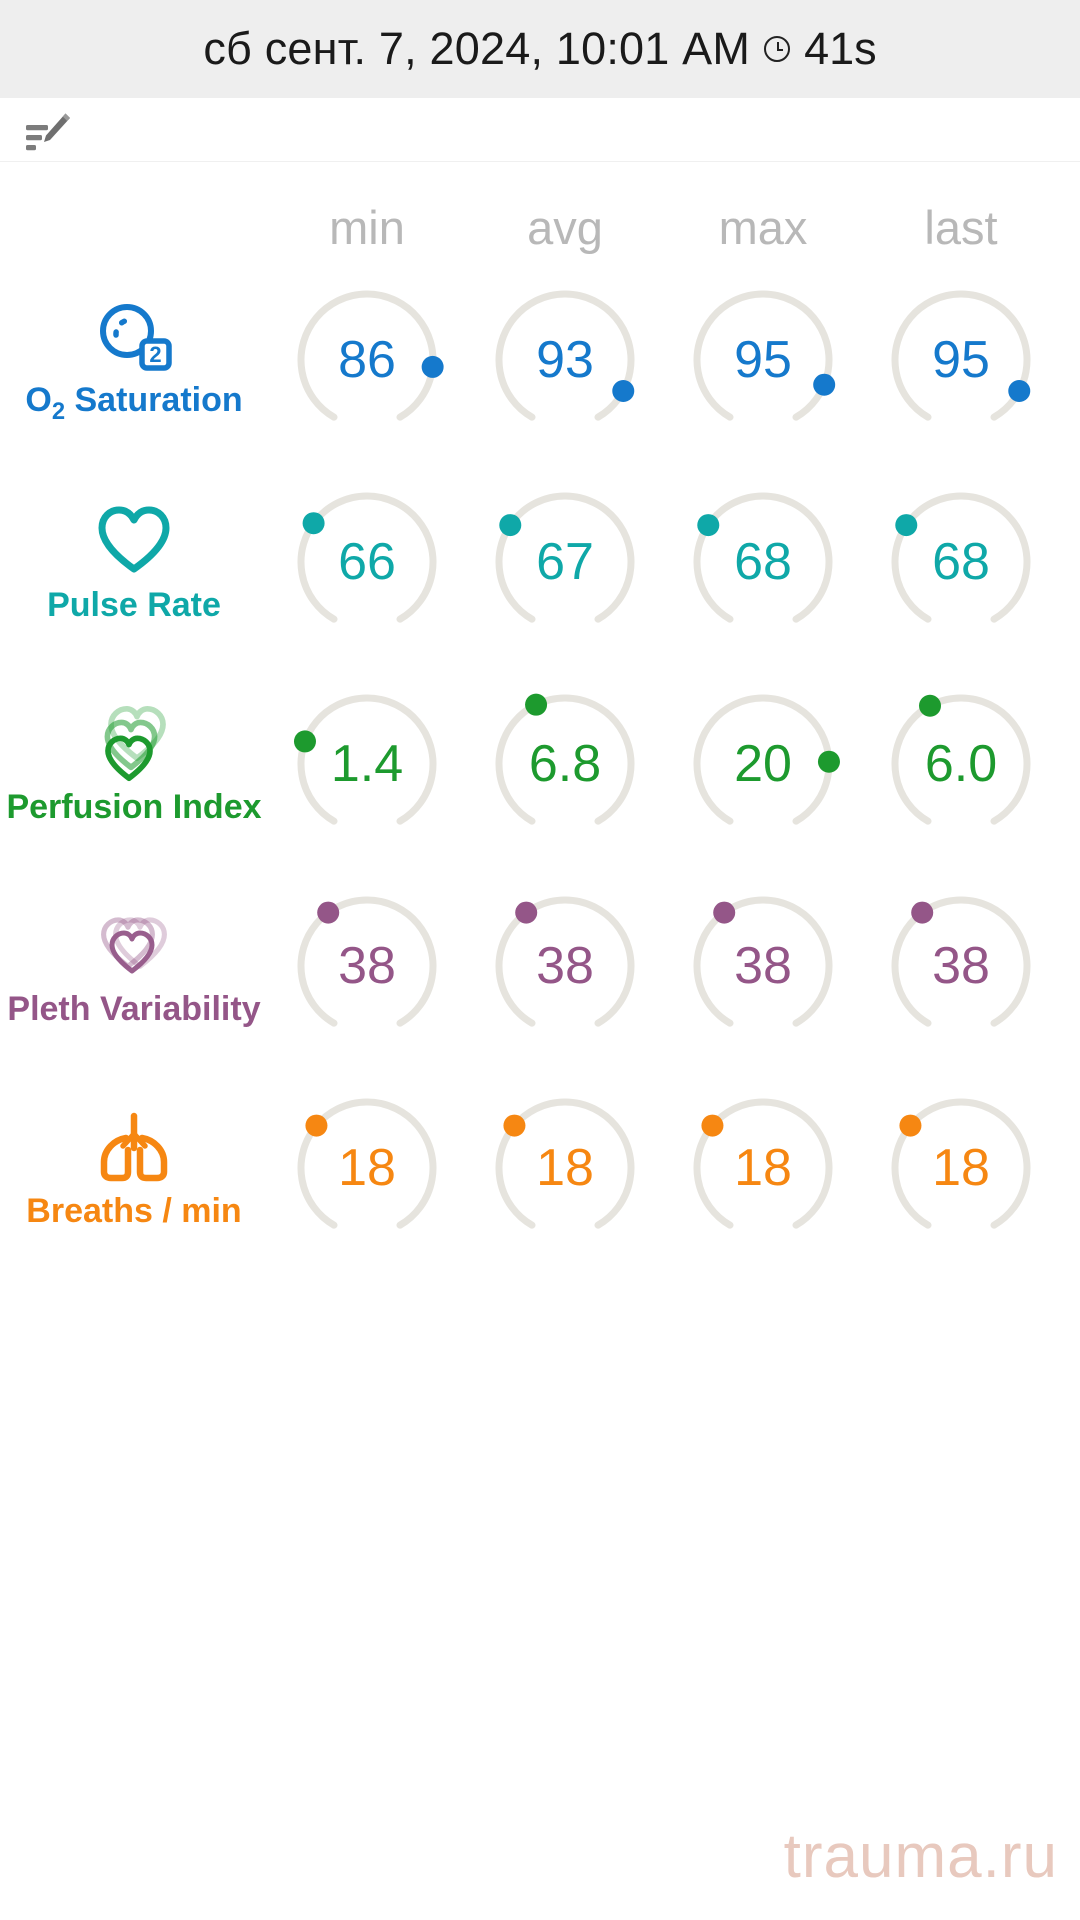  I want to click on gauge-last: 38, so click(961, 966).